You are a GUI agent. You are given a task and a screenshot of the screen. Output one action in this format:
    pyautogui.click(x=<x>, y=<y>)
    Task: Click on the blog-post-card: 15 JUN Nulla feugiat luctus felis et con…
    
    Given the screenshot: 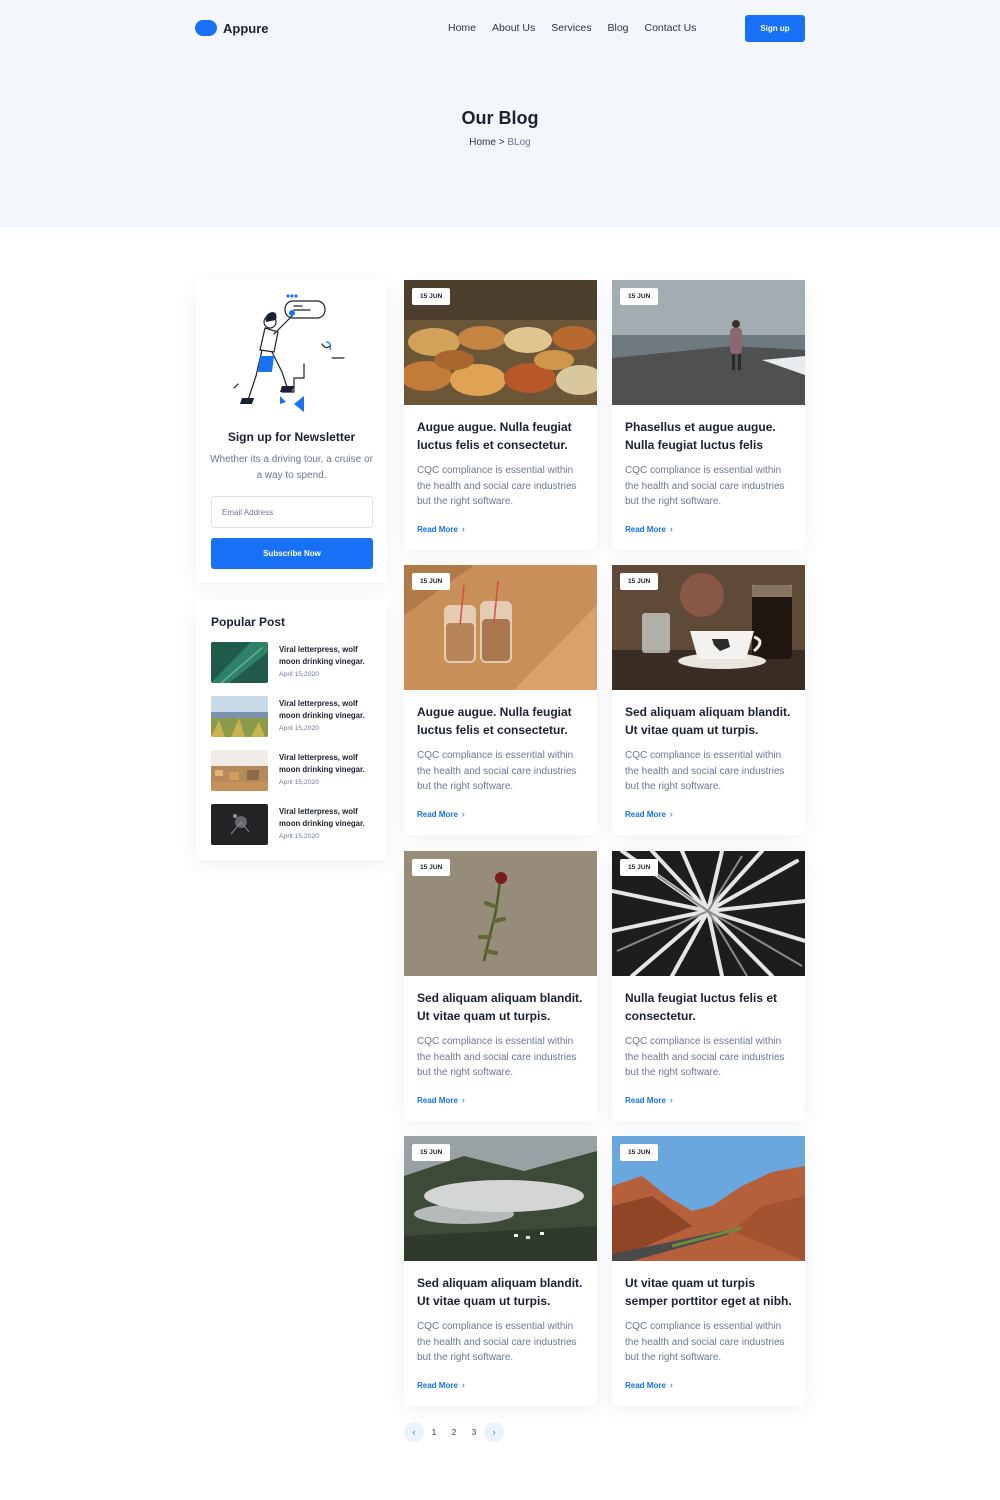 What is the action you would take?
    pyautogui.click(x=708, y=986)
    